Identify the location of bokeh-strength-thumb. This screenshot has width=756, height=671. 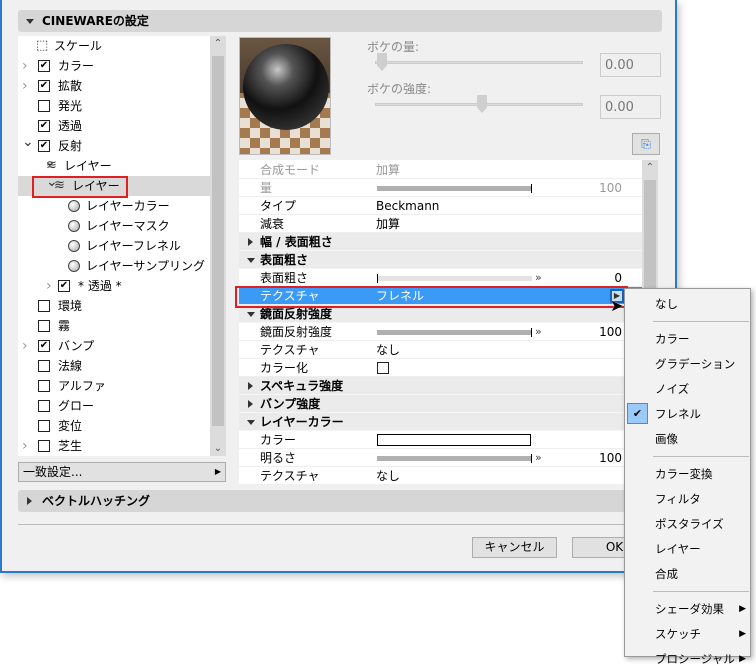
(482, 104).